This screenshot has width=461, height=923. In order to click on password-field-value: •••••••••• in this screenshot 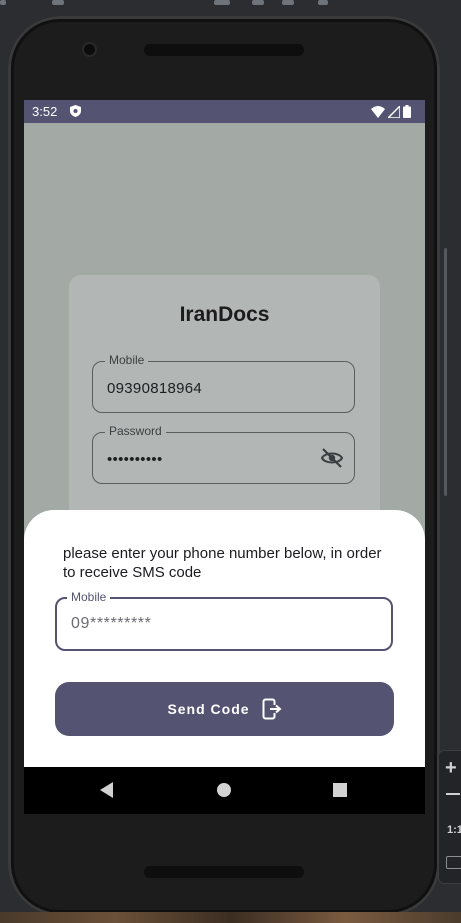, I will do `click(135, 459)`.